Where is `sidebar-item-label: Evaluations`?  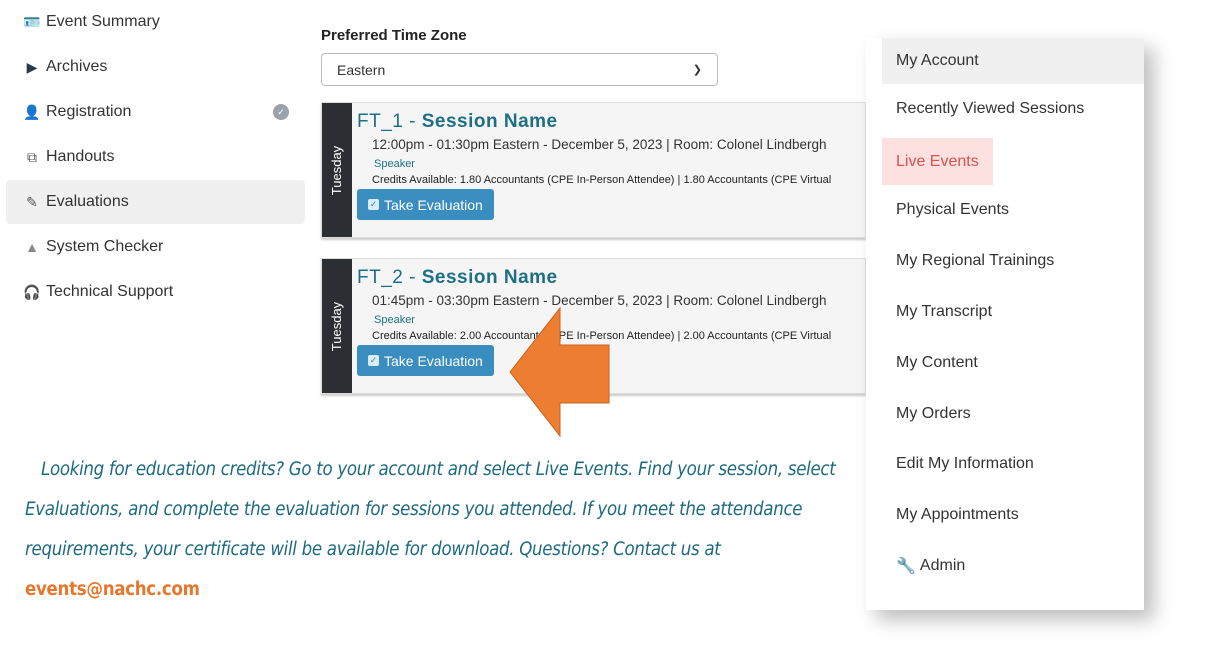
sidebar-item-label: Evaluations is located at coordinates (87, 201).